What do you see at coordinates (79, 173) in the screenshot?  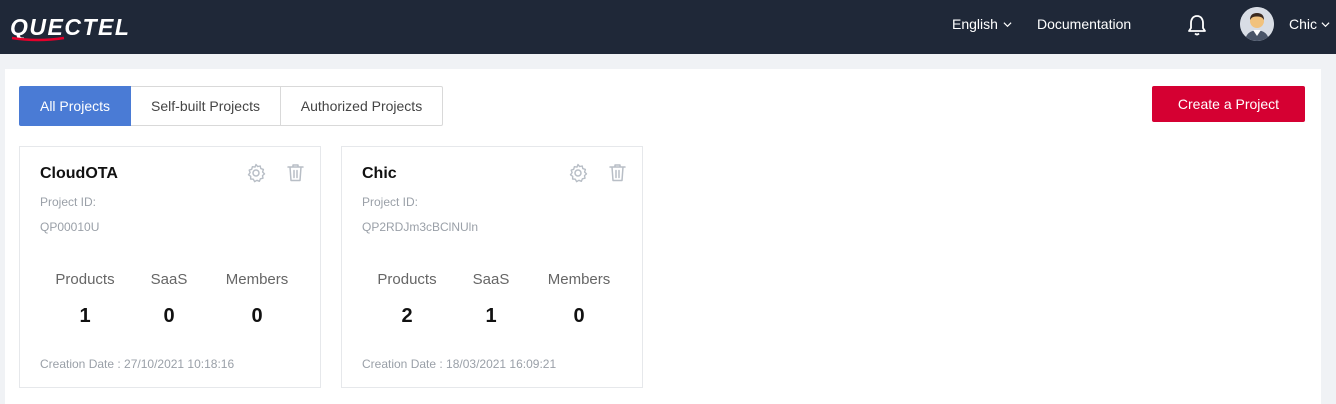 I see `project-name: CloudOTA` at bounding box center [79, 173].